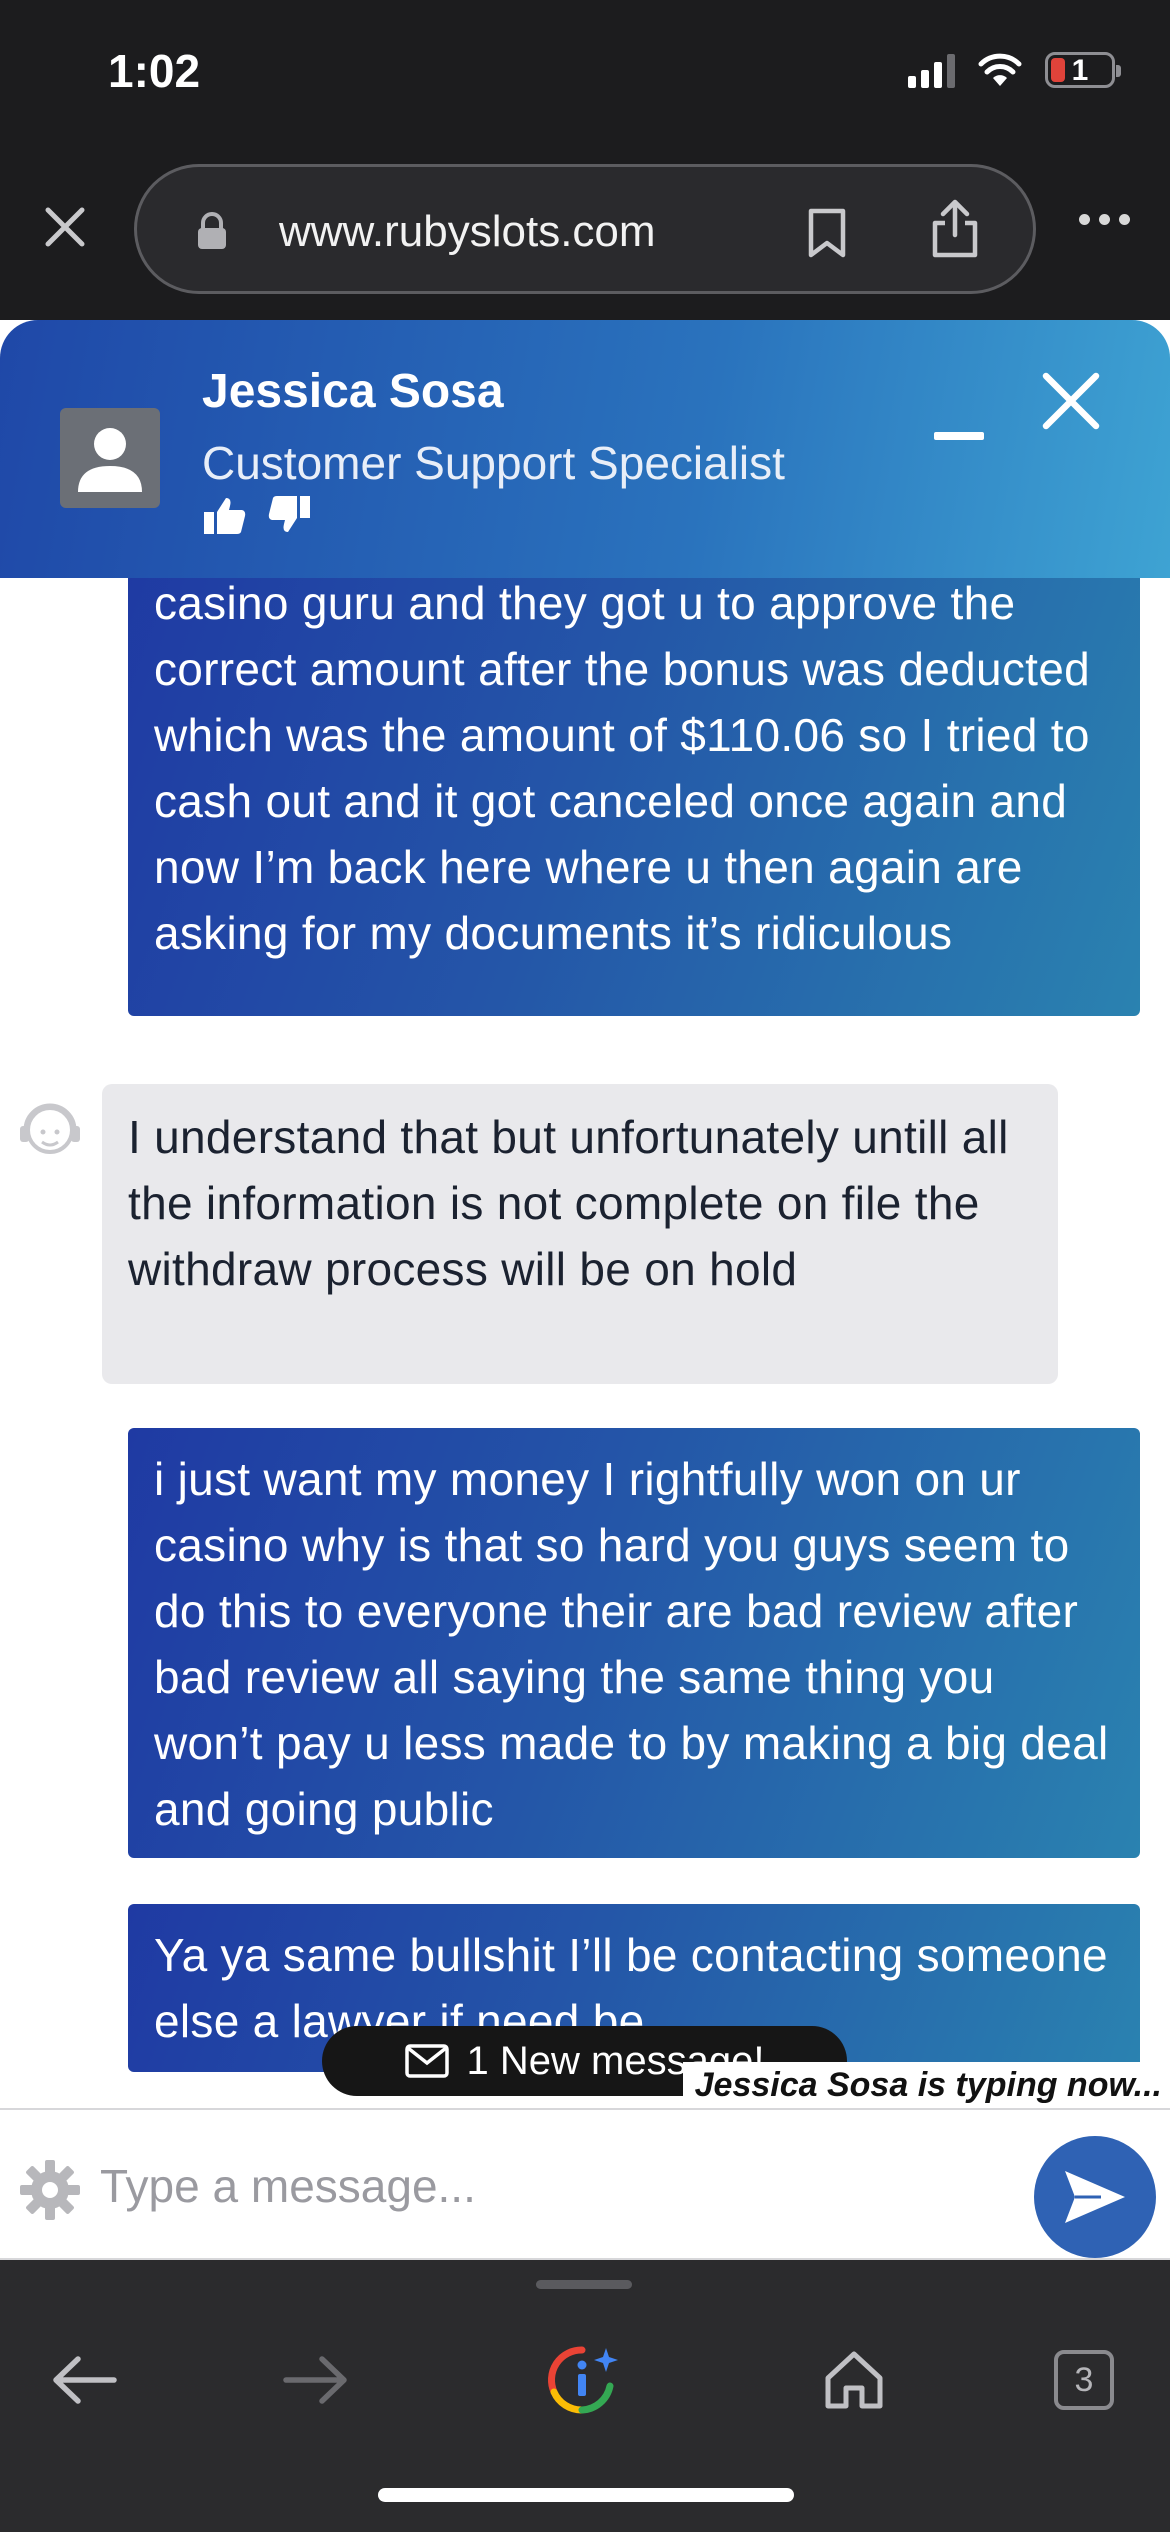 The height and width of the screenshot is (2532, 1170). I want to click on url-text: www.rubyslots.com, so click(467, 231).